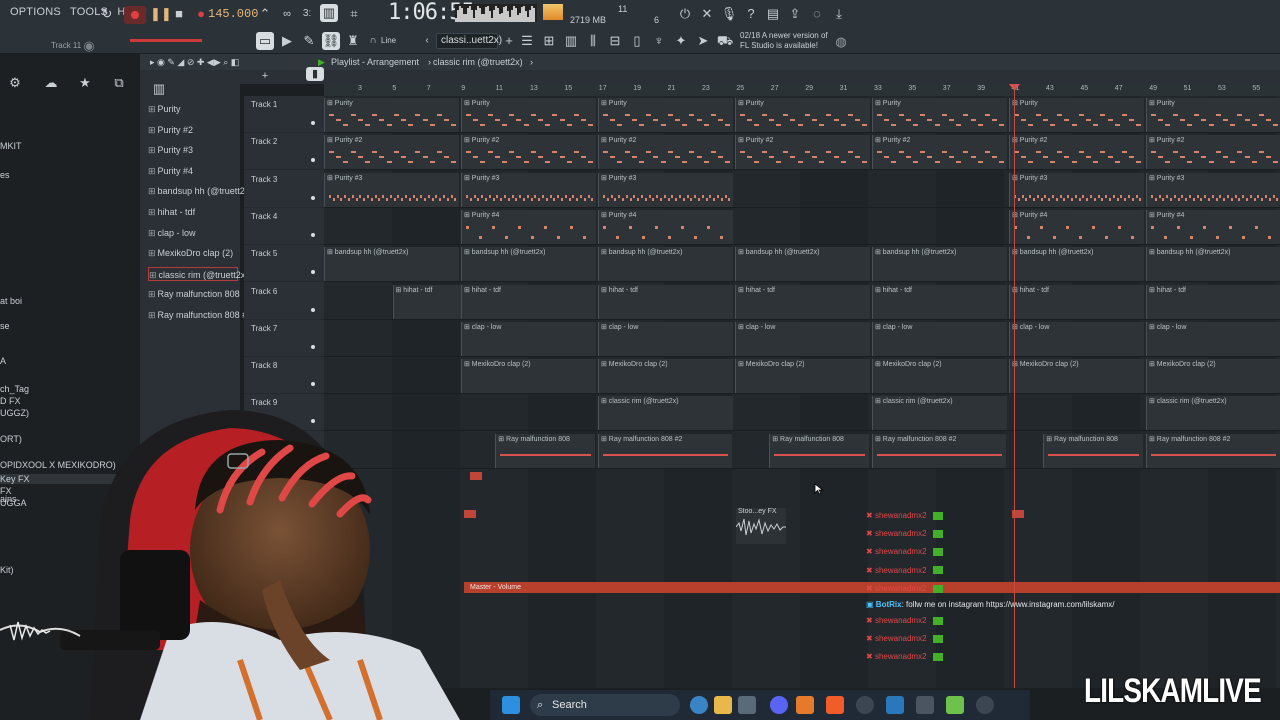  I want to click on play-arrow-icon: ▶, so click(287, 41).